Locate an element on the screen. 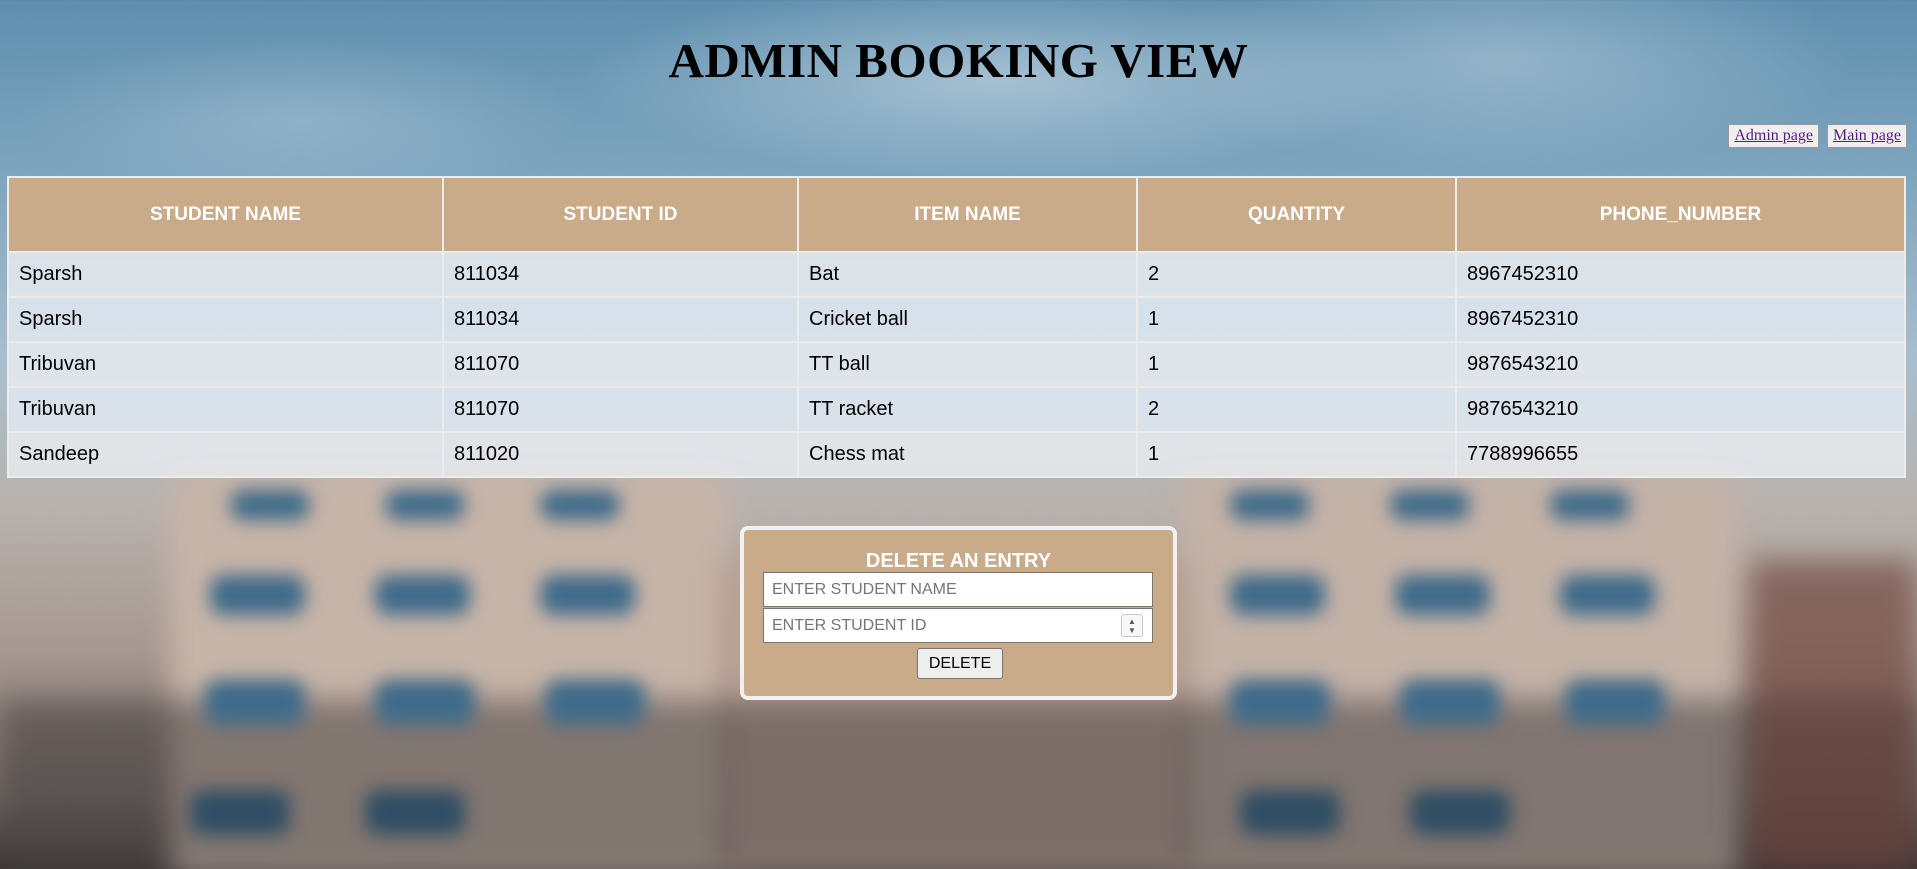  student-name-input is located at coordinates (958, 589).